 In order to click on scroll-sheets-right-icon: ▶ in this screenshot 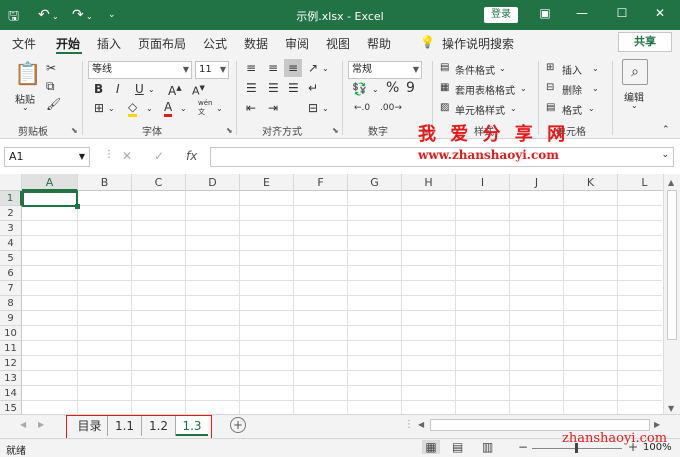, I will do `click(41, 424)`.